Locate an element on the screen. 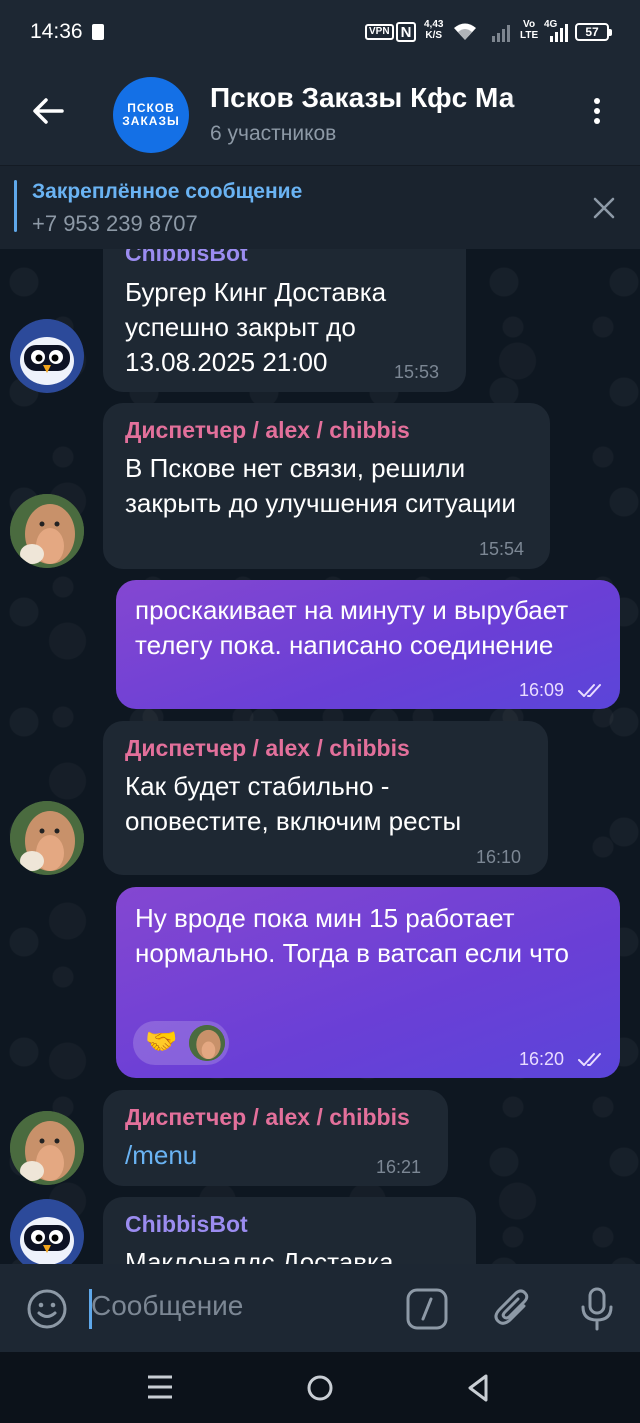 This screenshot has height=1423, width=640. volte-icon: Vo LTE is located at coordinates (529, 30).